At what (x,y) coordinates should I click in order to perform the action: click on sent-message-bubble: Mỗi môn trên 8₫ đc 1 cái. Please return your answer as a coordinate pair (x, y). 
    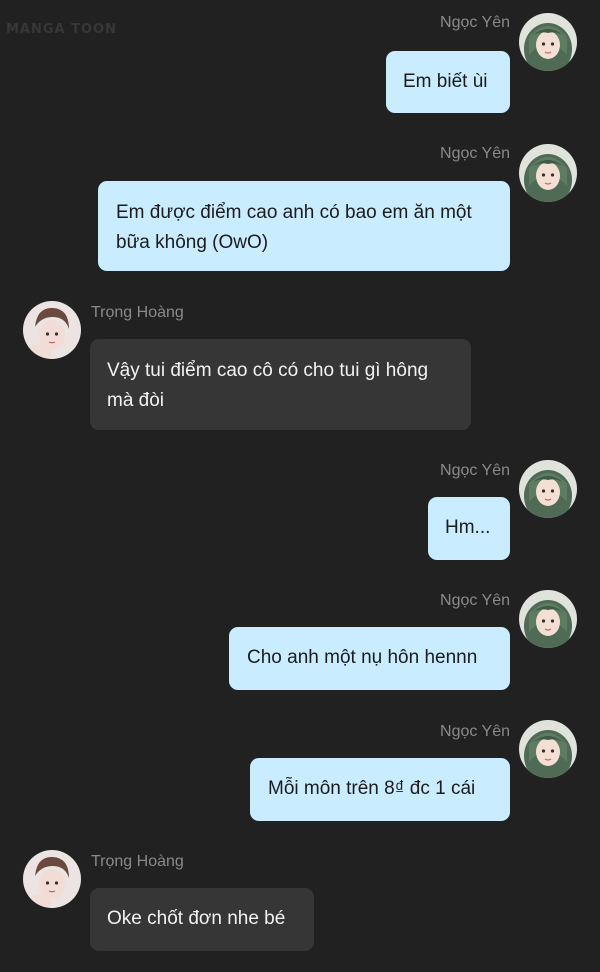
    Looking at the image, I should click on (380, 789).